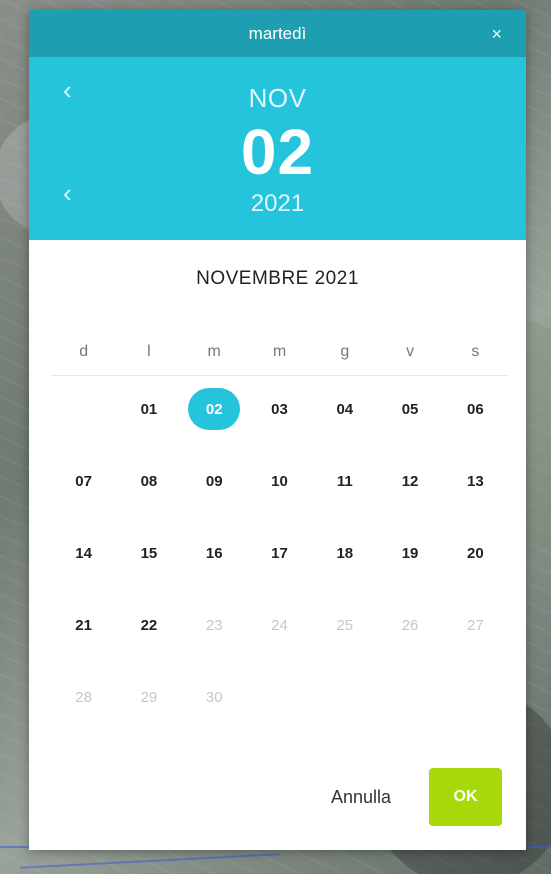  I want to click on calendar-day-cell: 21, so click(83, 638).